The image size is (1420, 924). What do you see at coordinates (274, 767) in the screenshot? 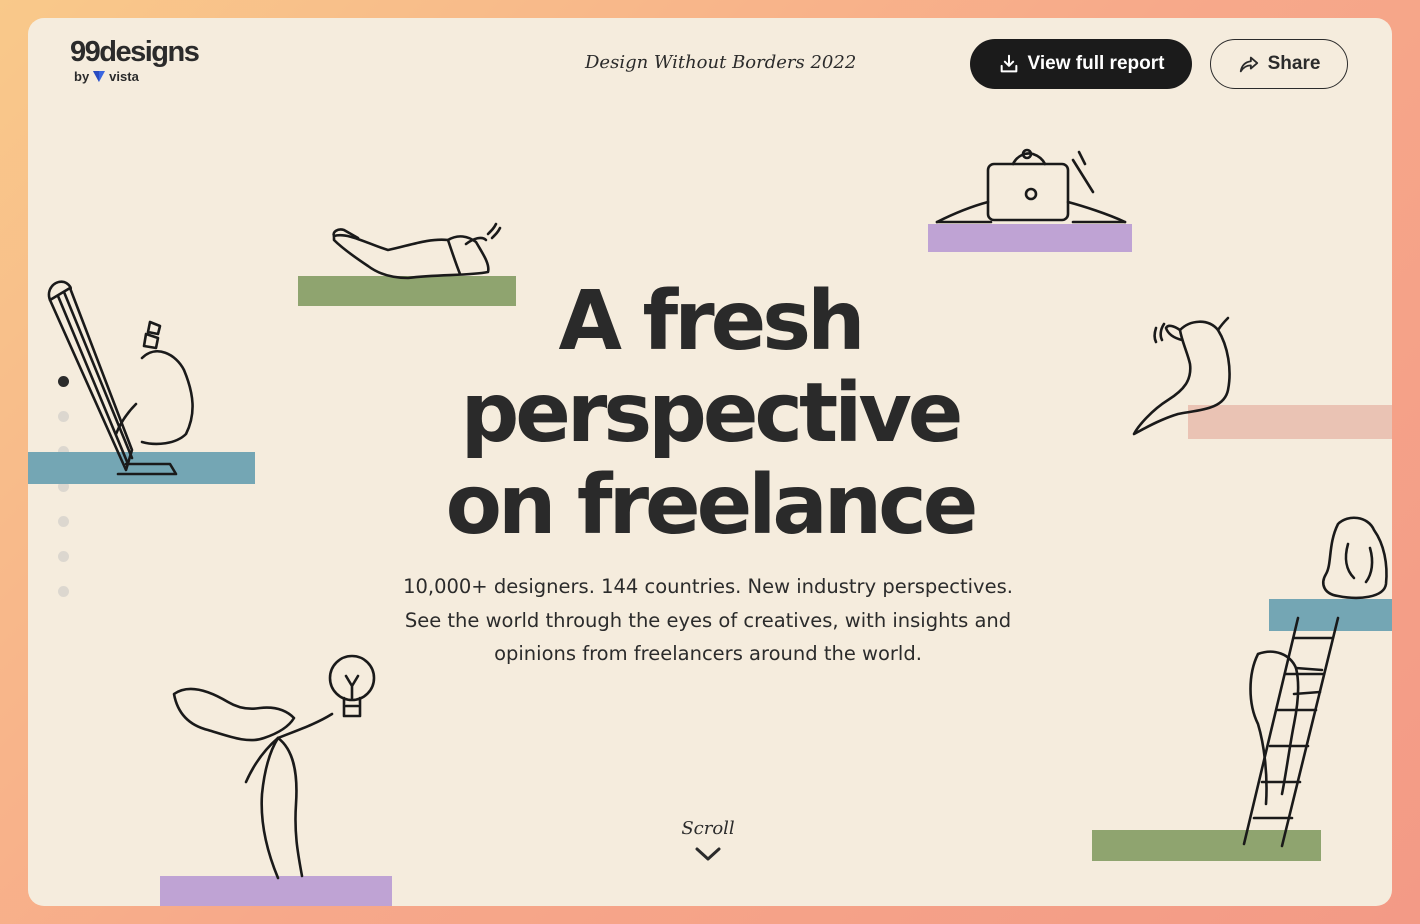
I see `bulb-figure-illustration` at bounding box center [274, 767].